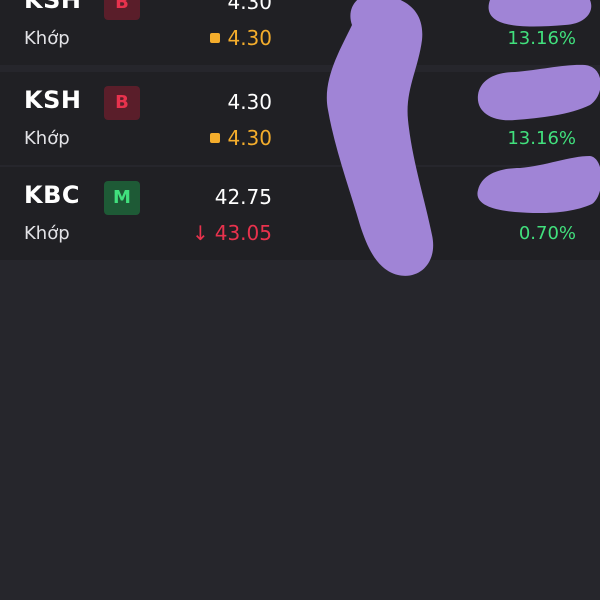 The width and height of the screenshot is (600, 600). Describe the element at coordinates (122, 198) in the screenshot. I see `margin-badge: M` at that location.